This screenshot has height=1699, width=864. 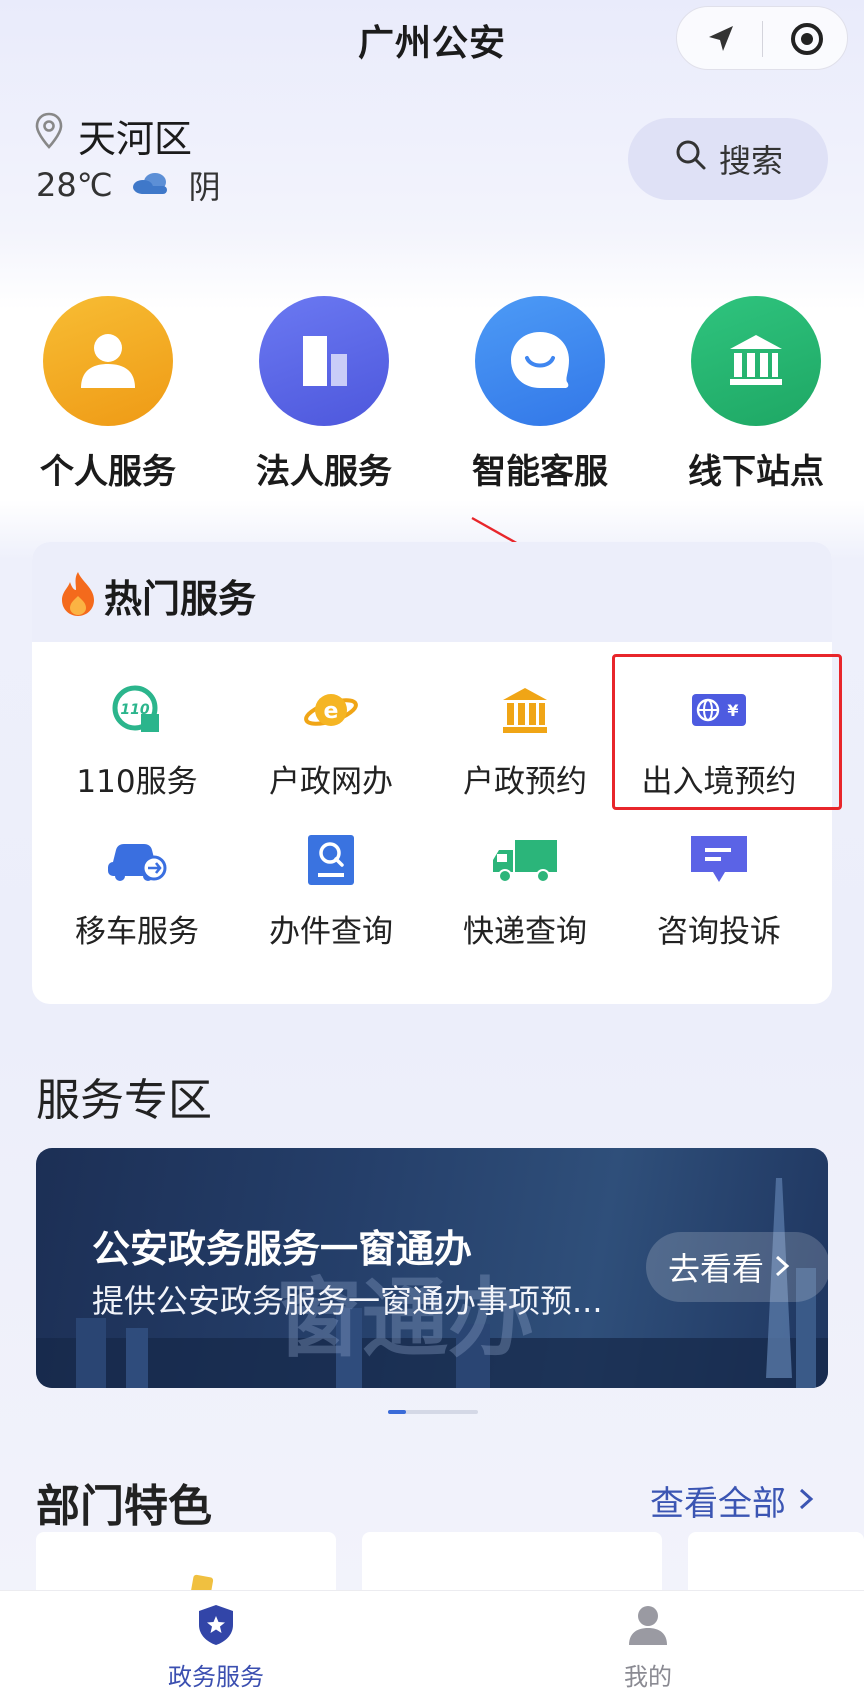 I want to click on chat-icon, so click(x=540, y=361).